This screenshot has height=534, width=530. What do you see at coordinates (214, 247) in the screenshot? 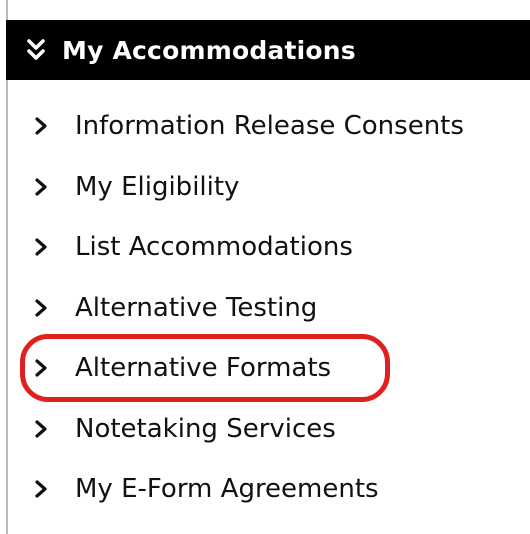
I see `menu-item-label: List Accommodations` at bounding box center [214, 247].